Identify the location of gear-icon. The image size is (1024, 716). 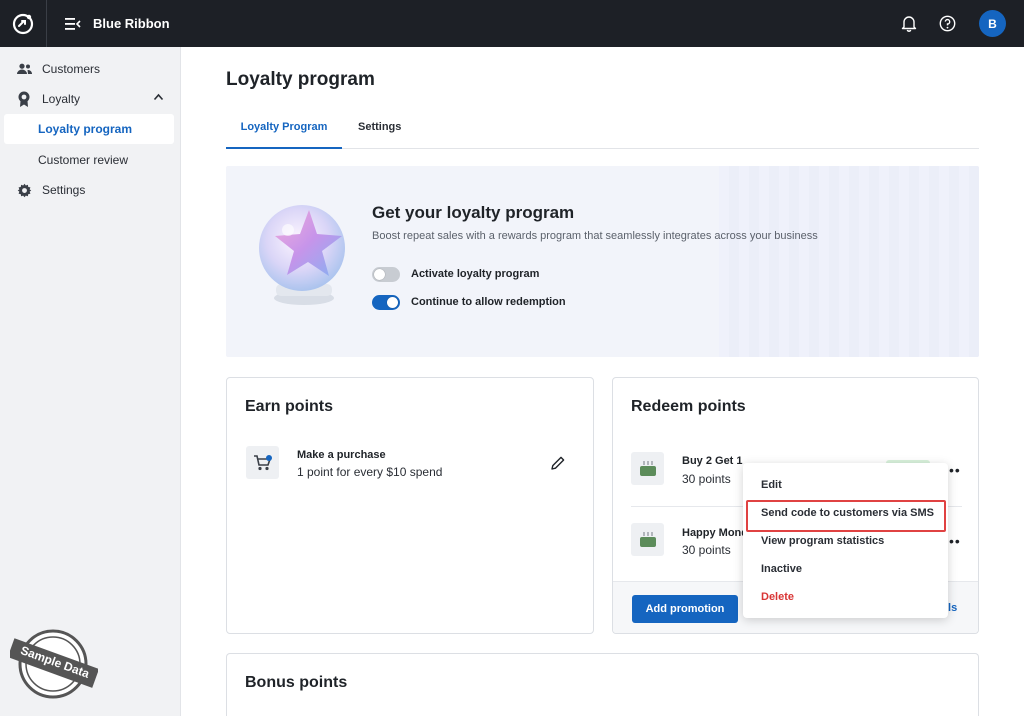
(24, 190).